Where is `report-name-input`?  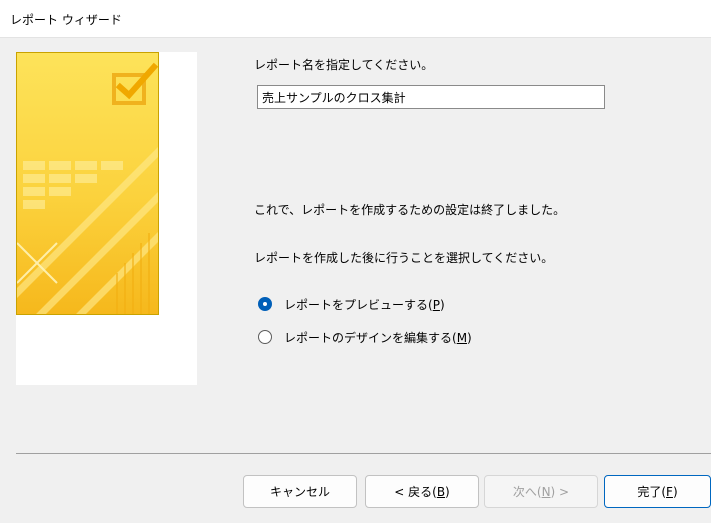 report-name-input is located at coordinates (431, 97).